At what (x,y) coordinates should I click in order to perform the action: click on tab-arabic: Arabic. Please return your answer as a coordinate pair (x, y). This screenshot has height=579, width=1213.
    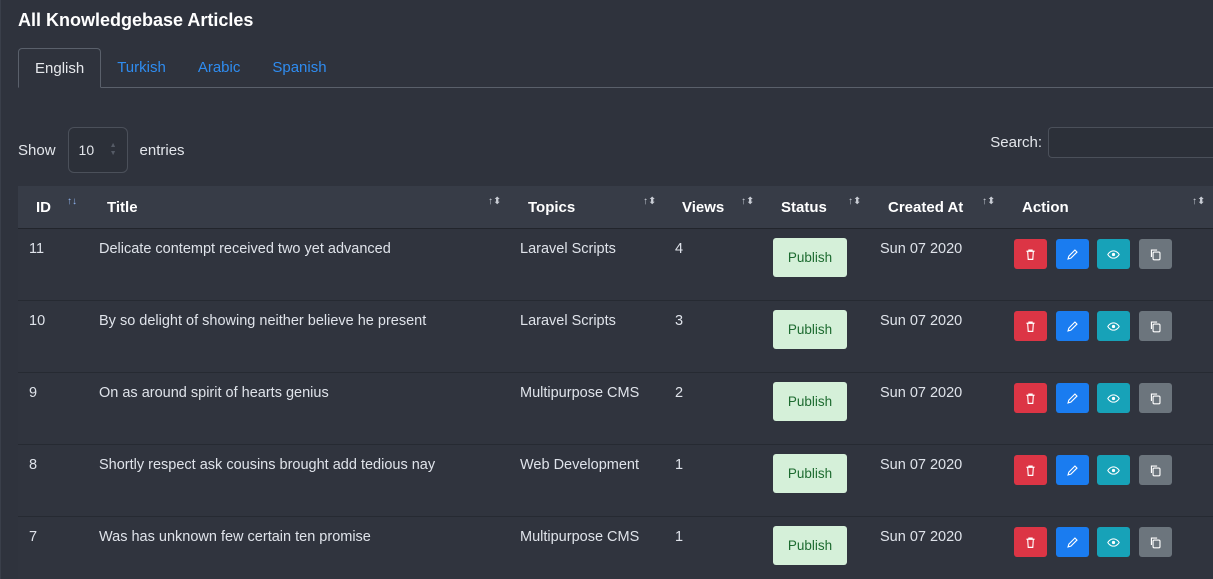
    Looking at the image, I should click on (219, 67).